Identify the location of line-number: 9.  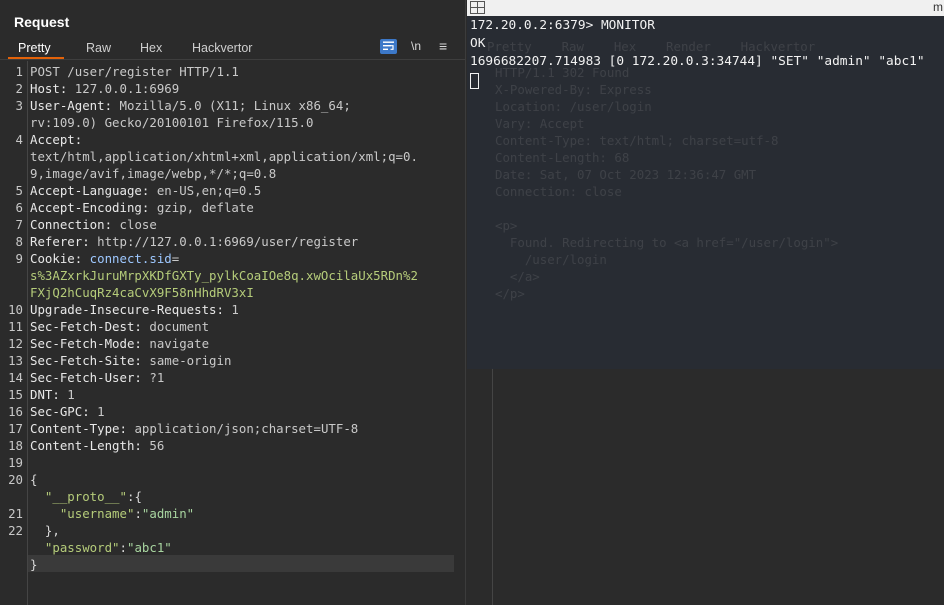
(19, 258).